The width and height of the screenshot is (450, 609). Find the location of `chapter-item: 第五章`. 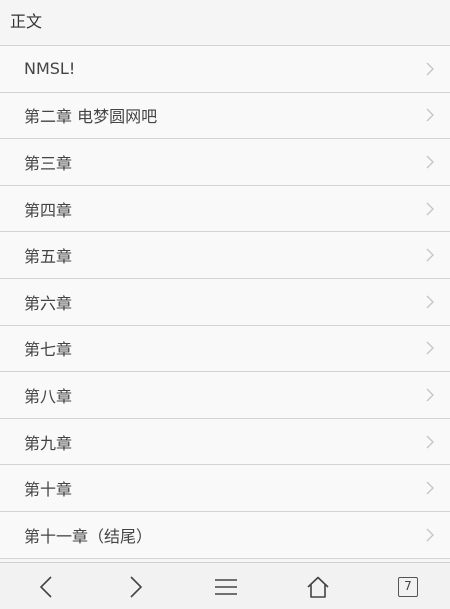

chapter-item: 第五章 is located at coordinates (225, 255).